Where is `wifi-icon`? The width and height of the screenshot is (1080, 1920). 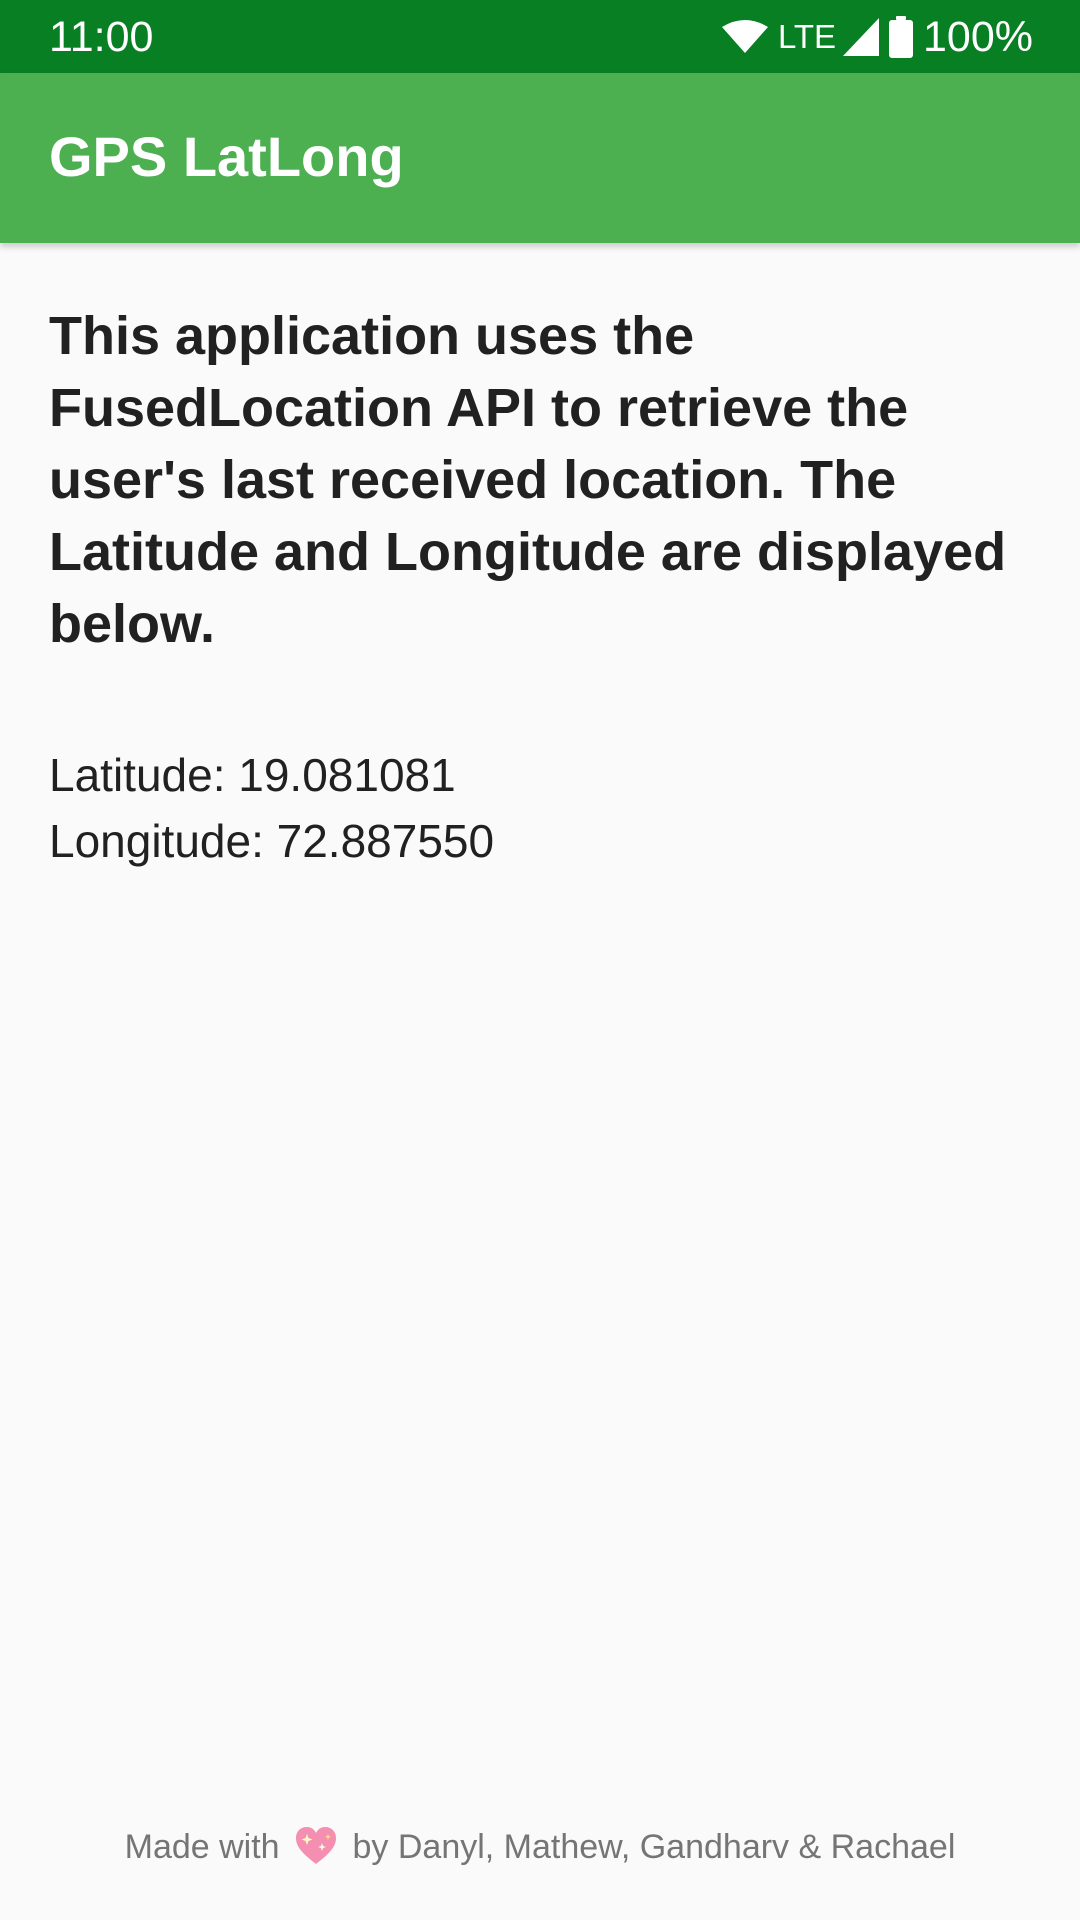 wifi-icon is located at coordinates (744, 37).